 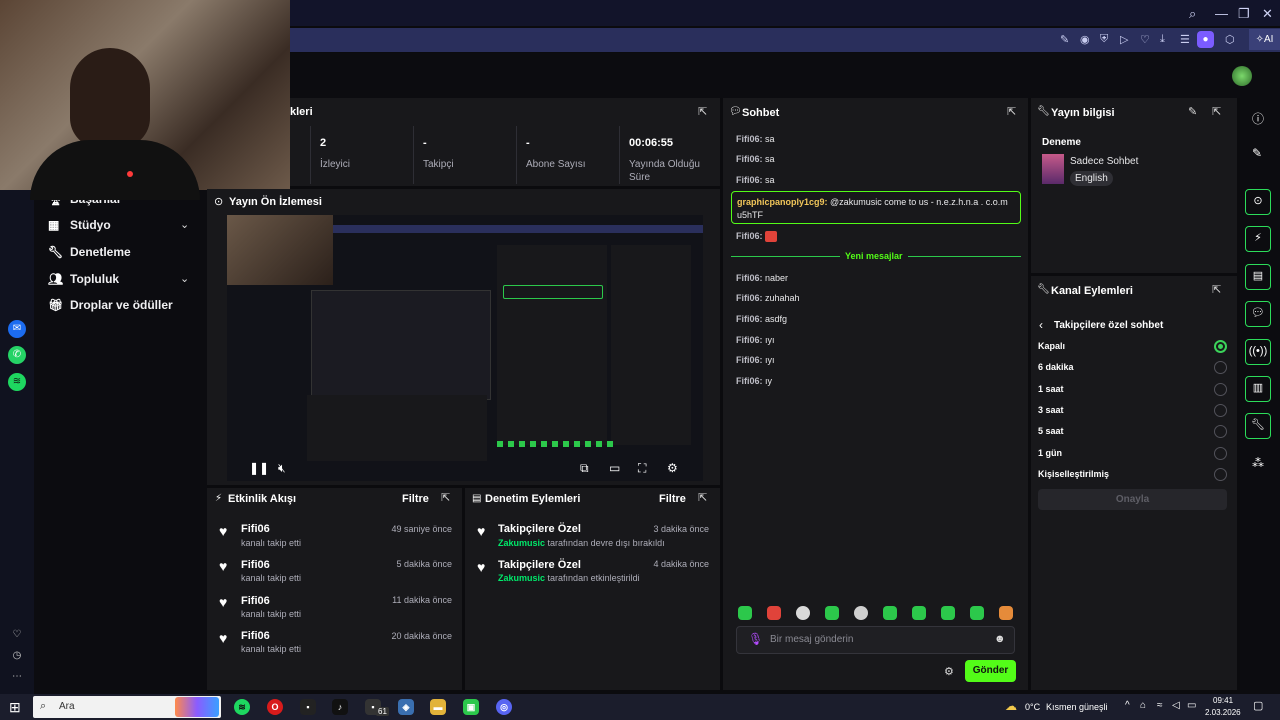 What do you see at coordinates (614, 468) in the screenshot?
I see `theater-icon: ▭` at bounding box center [614, 468].